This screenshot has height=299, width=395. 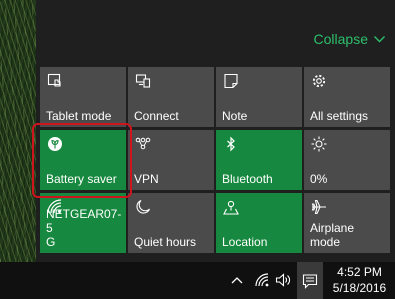 I want to click on tile-label: VPN, so click(x=146, y=179).